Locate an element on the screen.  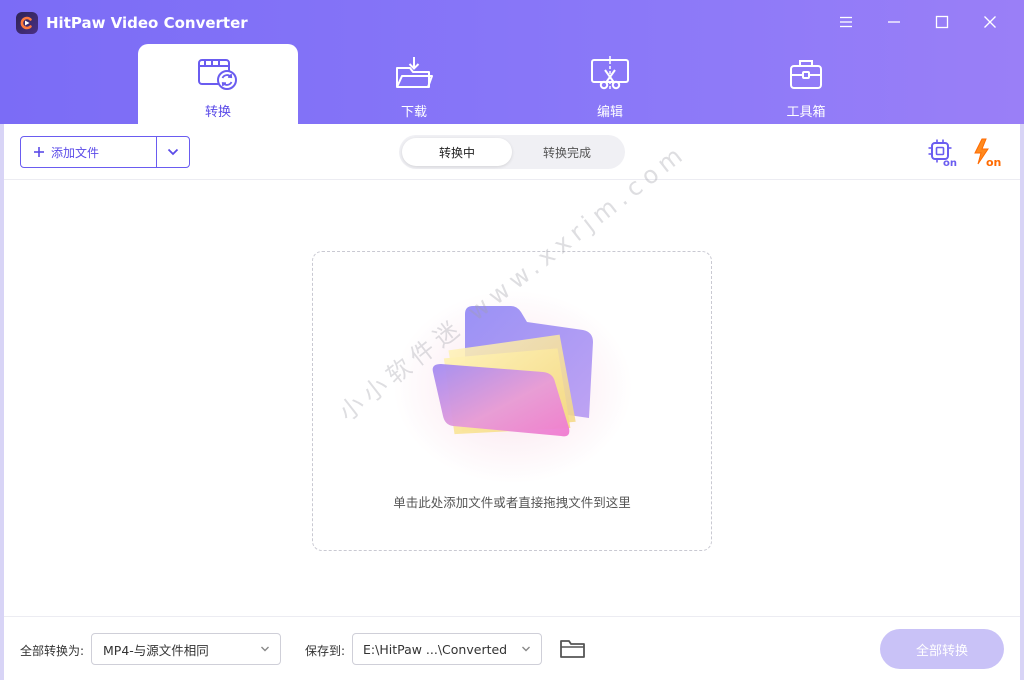
folder-icon is located at coordinates (572, 649).